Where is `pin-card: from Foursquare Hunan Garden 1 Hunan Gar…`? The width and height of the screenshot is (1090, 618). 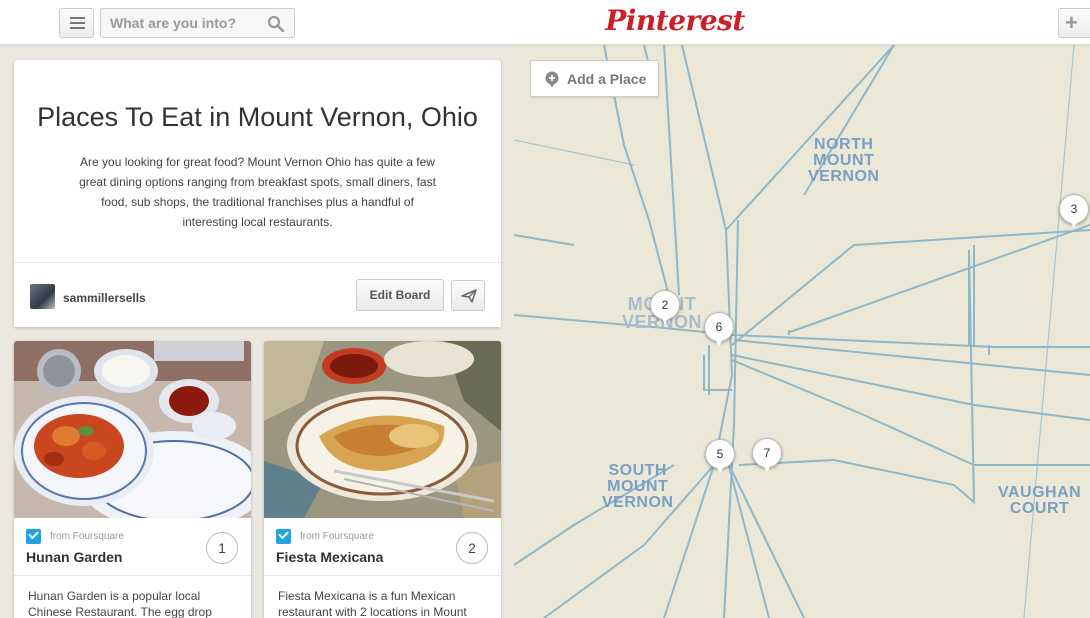 pin-card: from Foursquare Hunan Garden 1 Hunan Gar… is located at coordinates (132, 479).